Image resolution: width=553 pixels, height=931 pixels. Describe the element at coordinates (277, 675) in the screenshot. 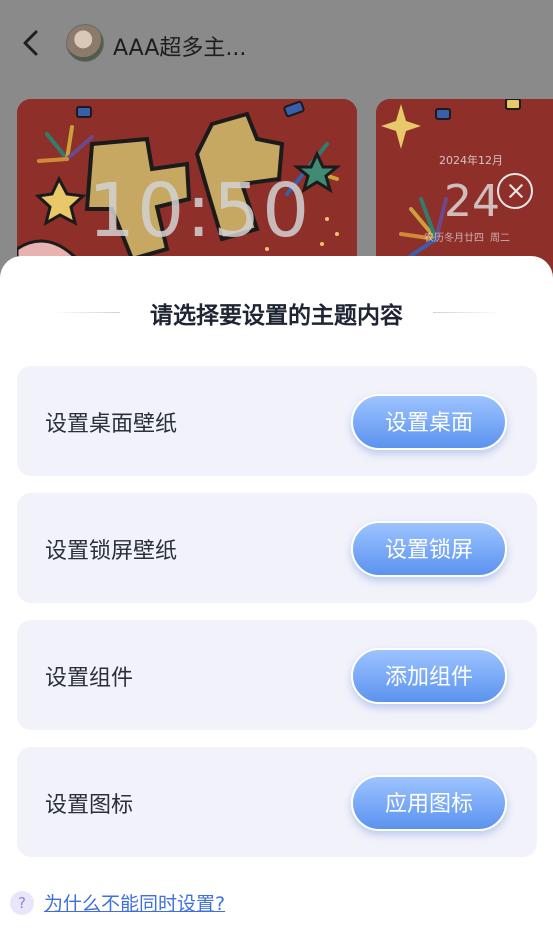

I see `option-widgets: 设置组件 添加组件` at that location.